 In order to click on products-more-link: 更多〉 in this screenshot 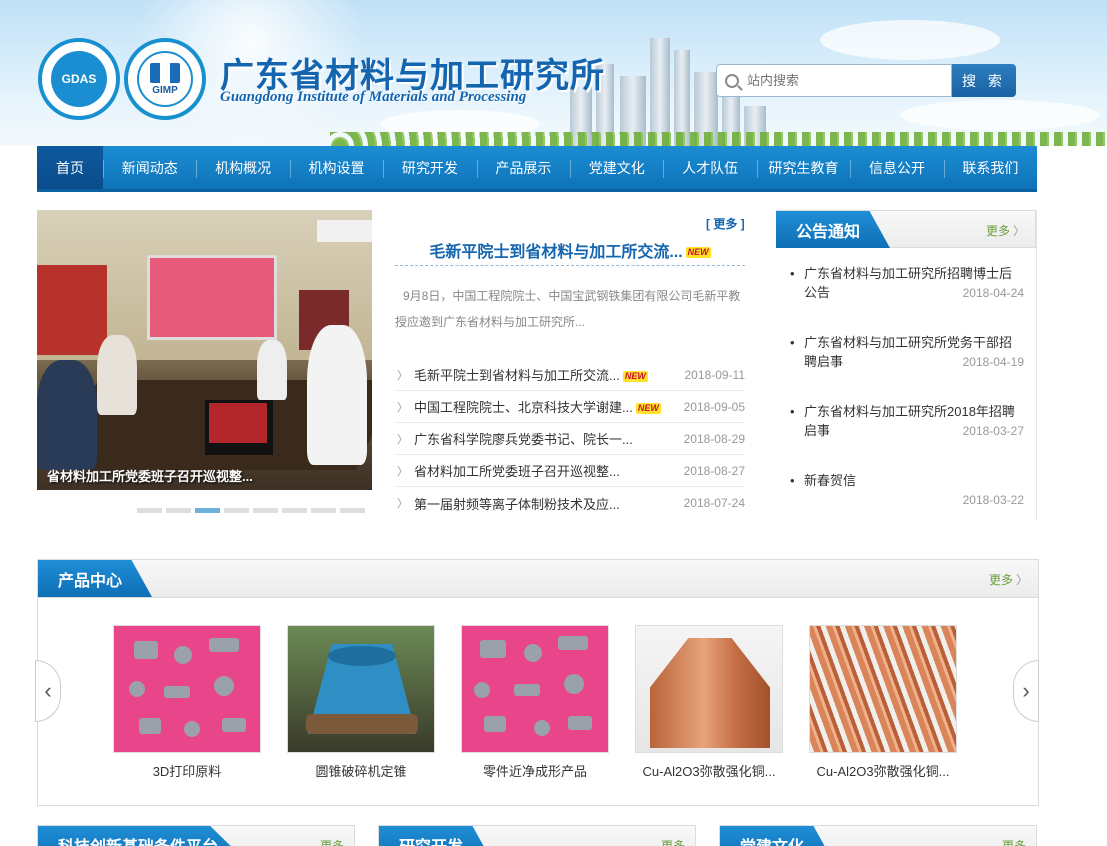, I will do `click(1008, 579)`.